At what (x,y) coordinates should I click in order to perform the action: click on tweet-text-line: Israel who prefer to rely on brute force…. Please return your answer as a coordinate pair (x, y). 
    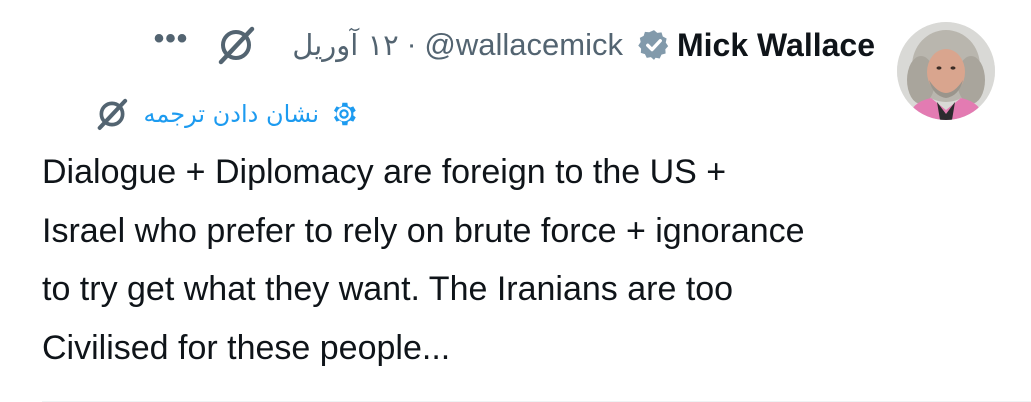
    Looking at the image, I should click on (423, 230).